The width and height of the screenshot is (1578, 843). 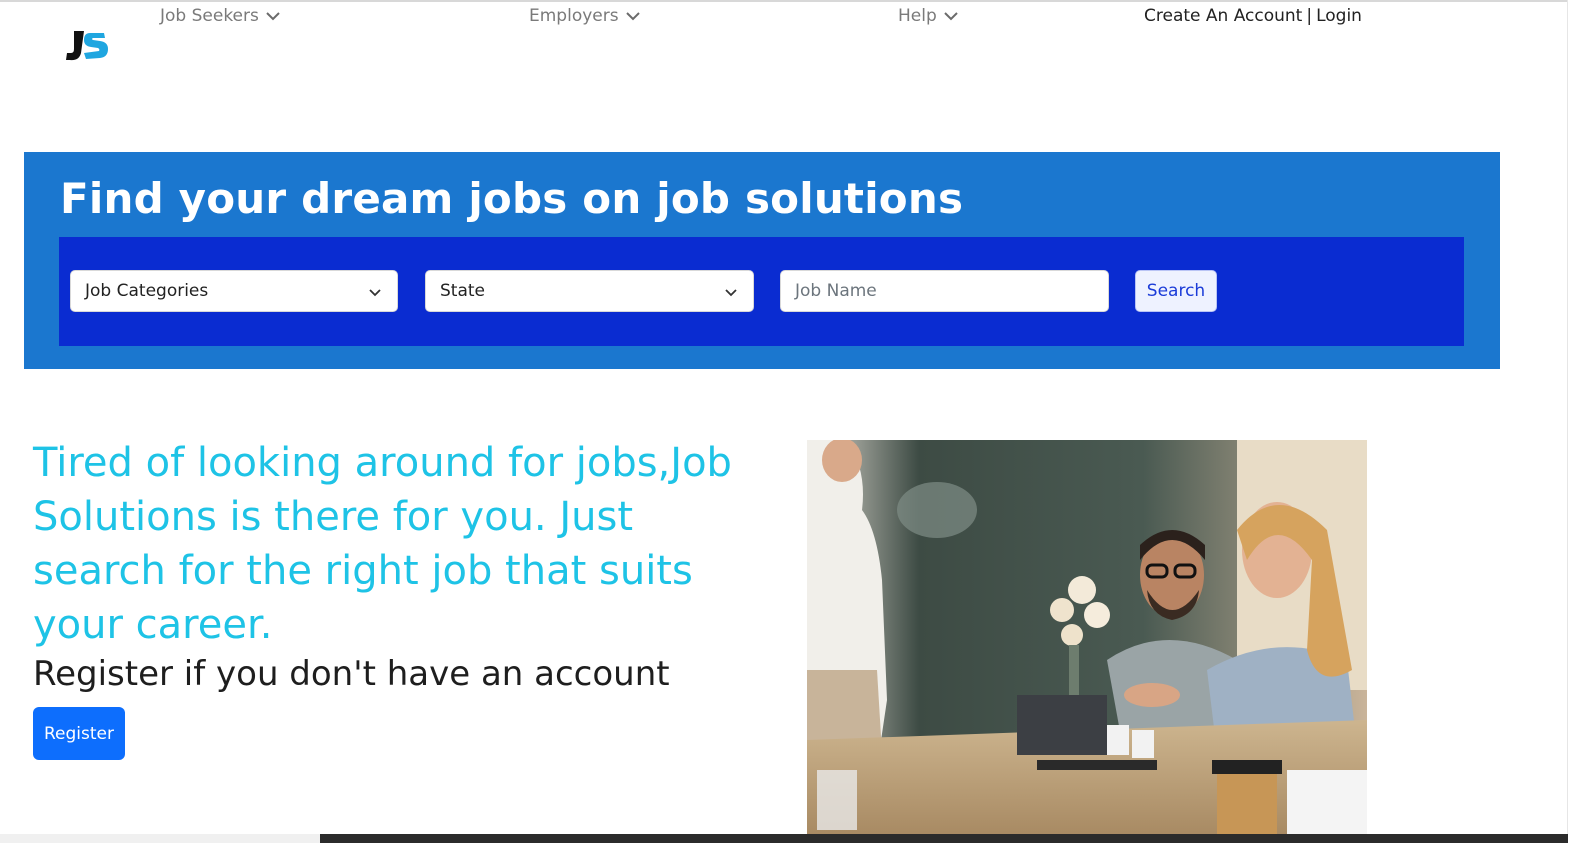 I want to click on state-value: State, so click(x=462, y=291).